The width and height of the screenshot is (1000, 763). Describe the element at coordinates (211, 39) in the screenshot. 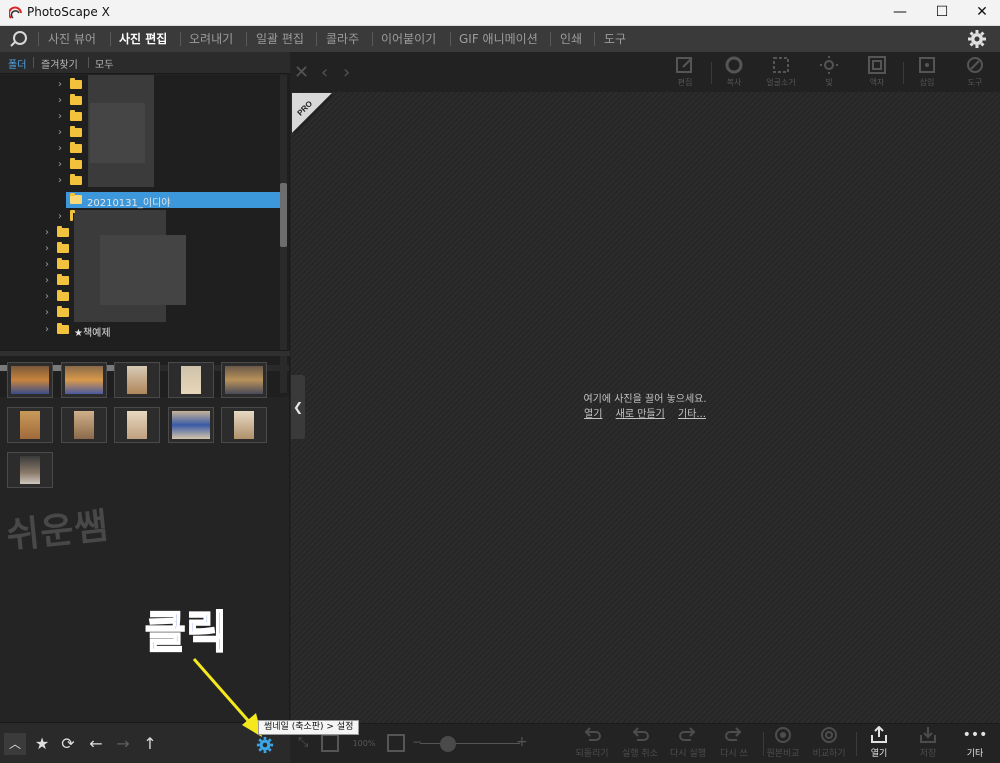

I see `menu-cut-out: 오려내기` at that location.